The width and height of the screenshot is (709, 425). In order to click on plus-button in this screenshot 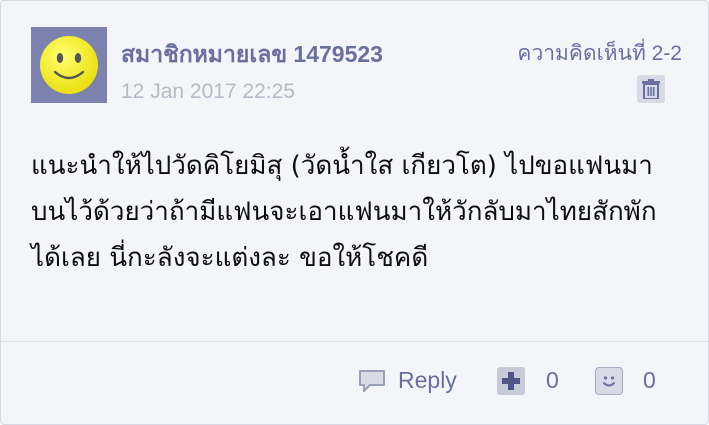, I will do `click(511, 381)`.